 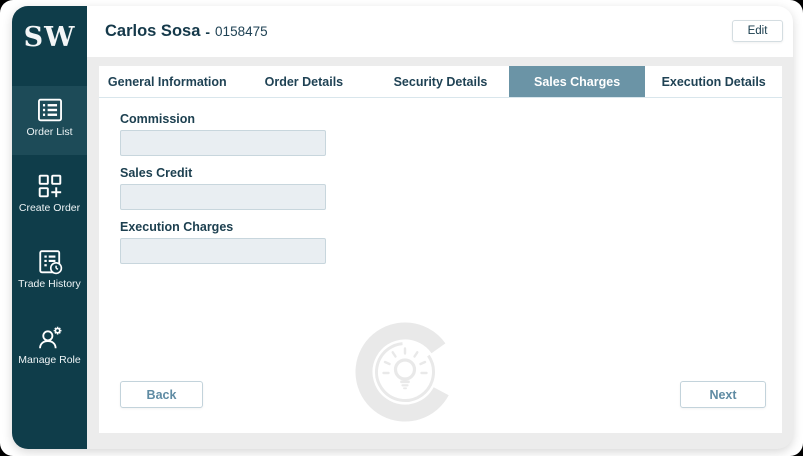 What do you see at coordinates (49, 37) in the screenshot?
I see `app-logo: SW` at bounding box center [49, 37].